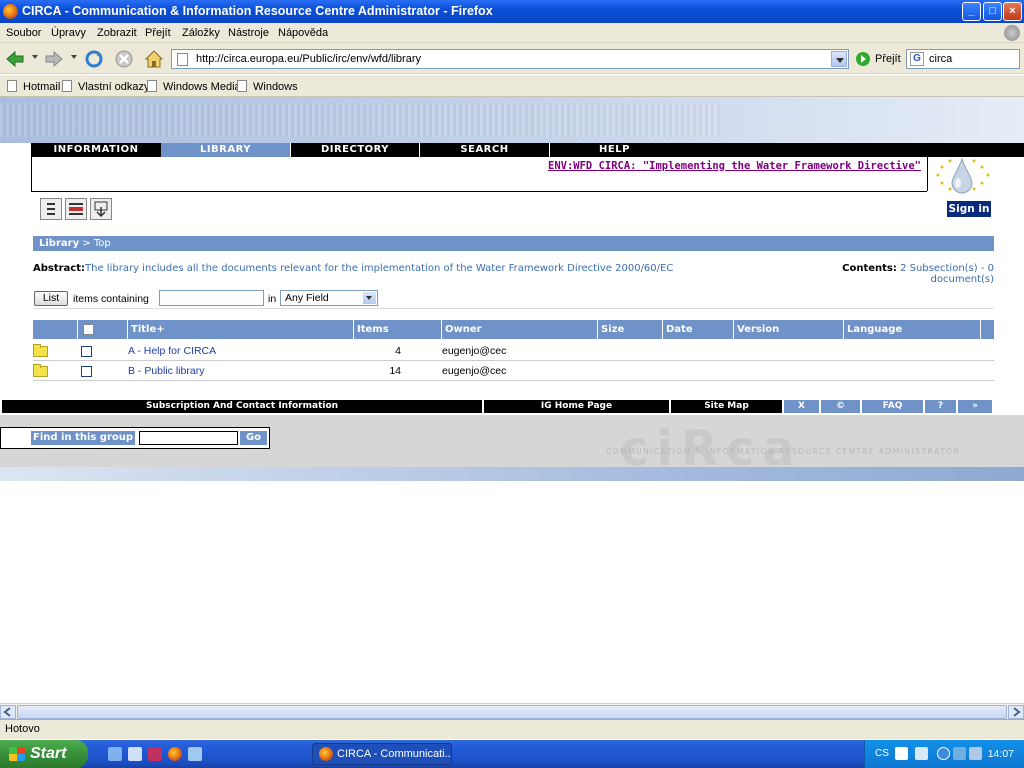  What do you see at coordinates (202, 87) in the screenshot?
I see `bookmark-label: Windows Media` at bounding box center [202, 87].